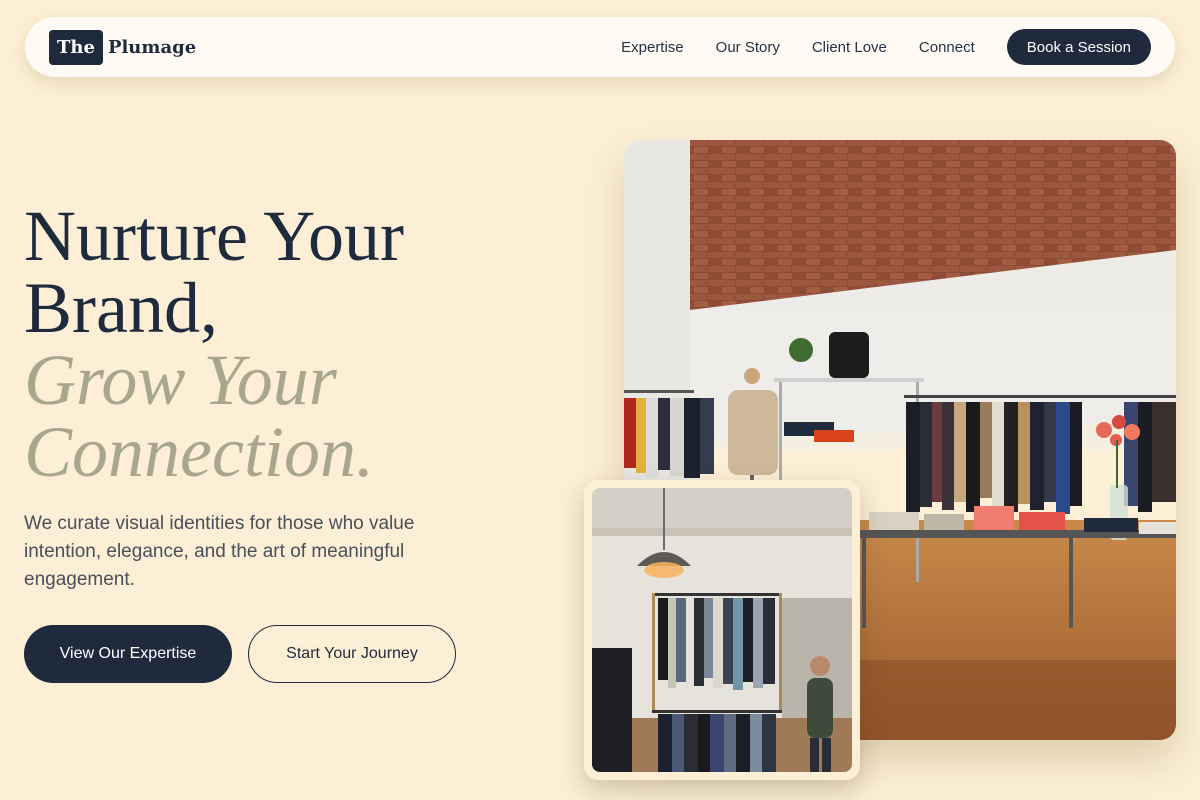 The image size is (1200, 800). Describe the element at coordinates (352, 654) in the screenshot. I see `start-journey-button: Start Your Journey` at that location.